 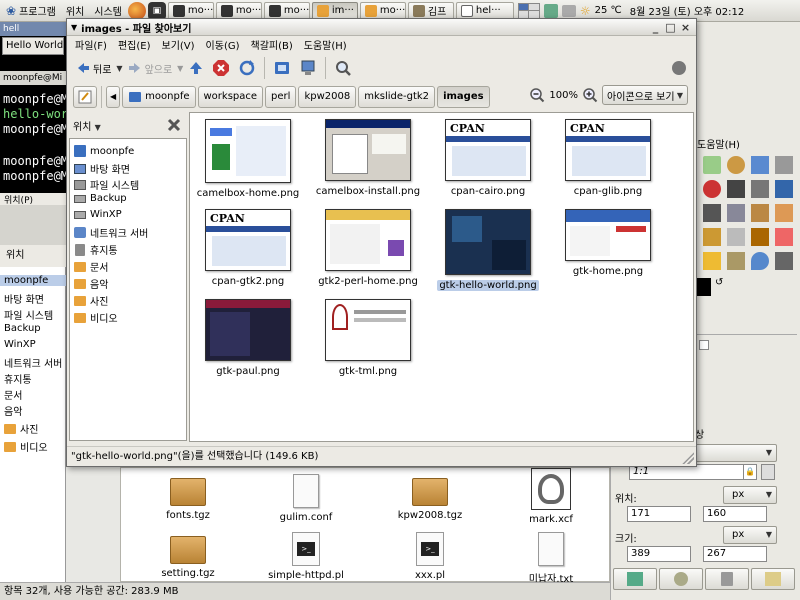 I want to click on terminal-tab: moonpfe@Mi, so click(x=33, y=78).